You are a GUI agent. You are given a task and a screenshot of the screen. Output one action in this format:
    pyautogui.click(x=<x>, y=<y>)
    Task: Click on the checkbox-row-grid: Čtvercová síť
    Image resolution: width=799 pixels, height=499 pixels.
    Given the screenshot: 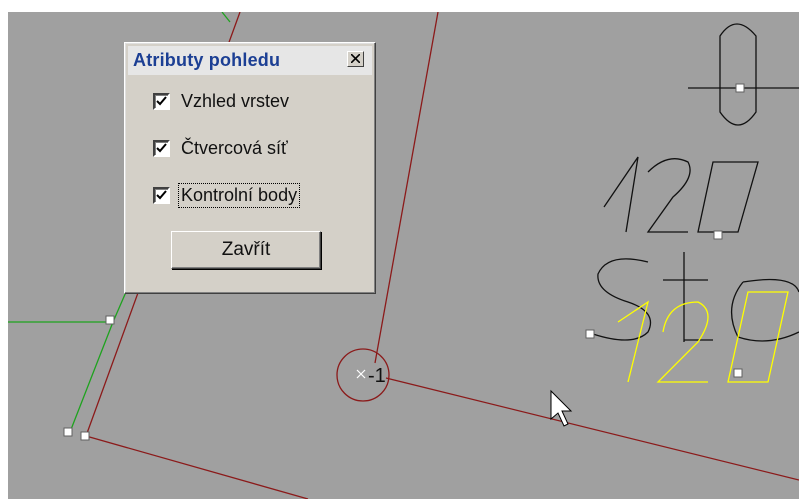 What is the action you would take?
    pyautogui.click(x=221, y=148)
    